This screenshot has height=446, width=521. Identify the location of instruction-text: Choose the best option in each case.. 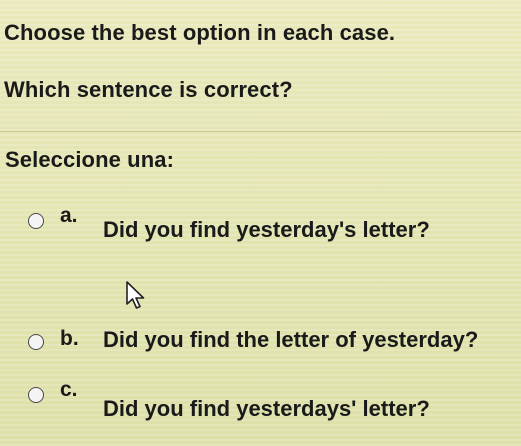
(200, 32).